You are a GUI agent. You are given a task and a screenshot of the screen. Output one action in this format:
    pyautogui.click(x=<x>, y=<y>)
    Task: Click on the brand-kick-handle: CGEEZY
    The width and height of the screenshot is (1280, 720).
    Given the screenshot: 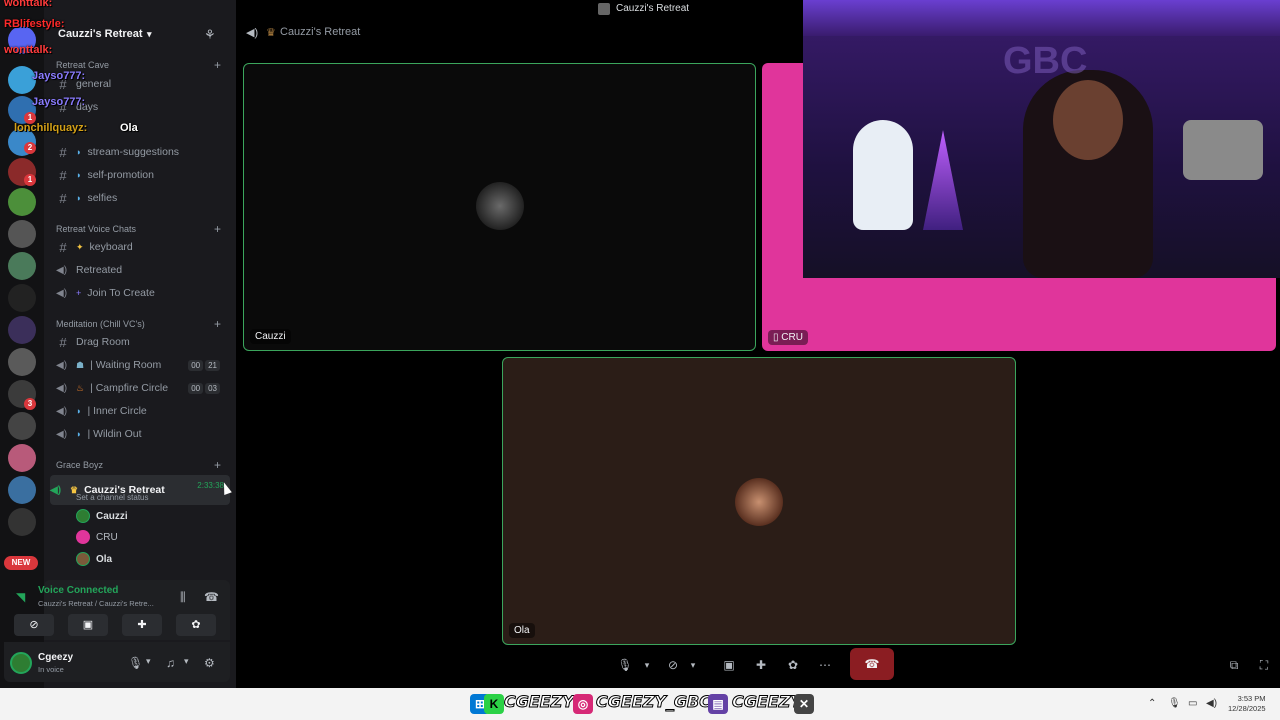 What is the action you would take?
    pyautogui.click(x=539, y=702)
    